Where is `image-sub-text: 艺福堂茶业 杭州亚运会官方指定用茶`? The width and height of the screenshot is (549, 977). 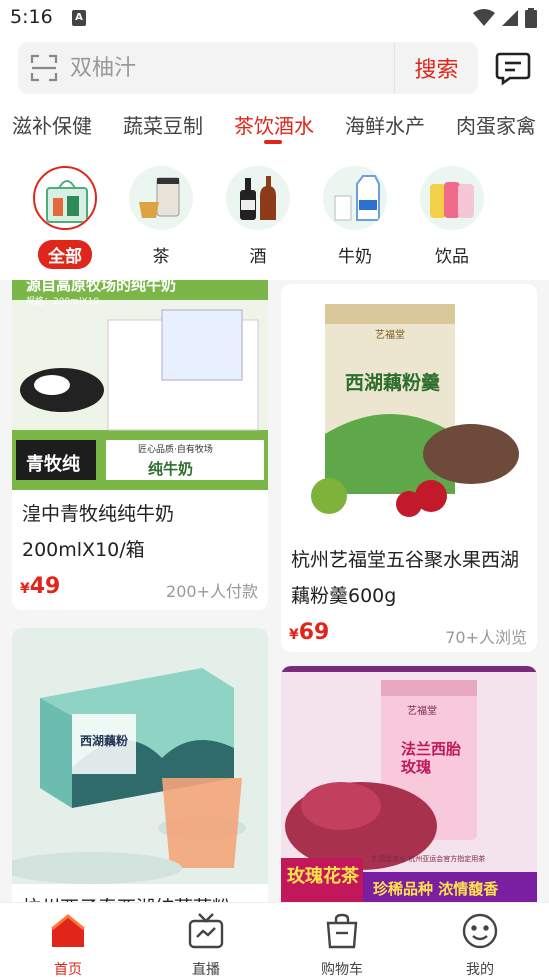 image-sub-text: 艺福堂茶业 杭州亚运会官方指定用茶 is located at coordinates (428, 859).